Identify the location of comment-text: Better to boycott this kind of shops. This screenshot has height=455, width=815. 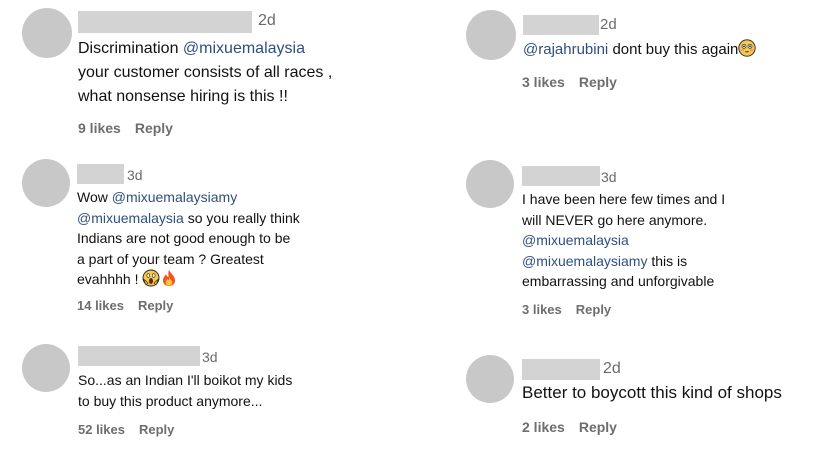
(667, 393).